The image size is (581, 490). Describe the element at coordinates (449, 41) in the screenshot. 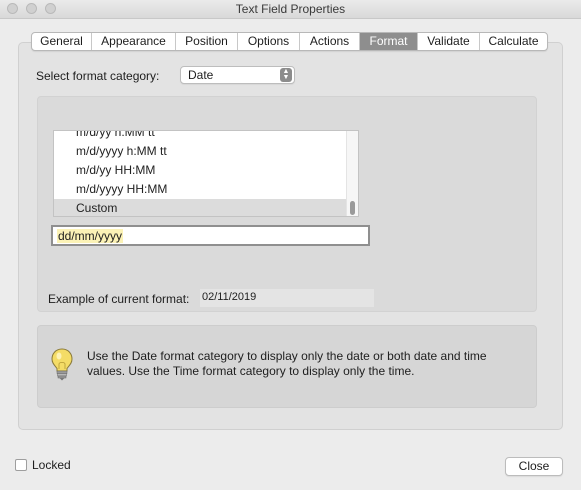

I see `tab-validate: Validate` at that location.